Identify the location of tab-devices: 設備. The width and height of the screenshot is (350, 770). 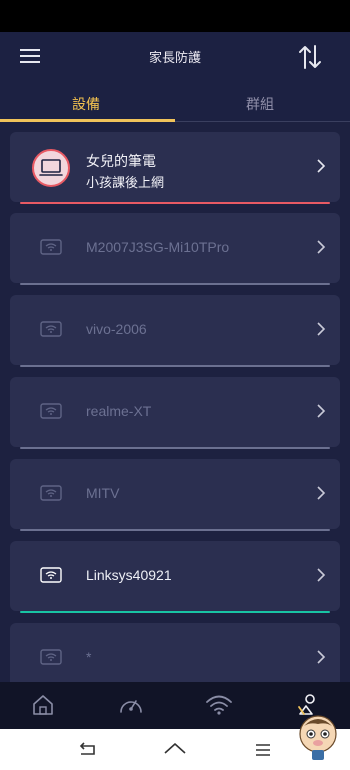
(86, 104).